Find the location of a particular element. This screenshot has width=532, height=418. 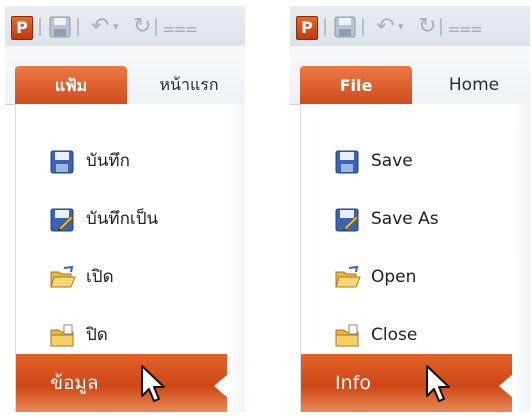

menu-item-label: ข้อมูล is located at coordinates (74, 383).